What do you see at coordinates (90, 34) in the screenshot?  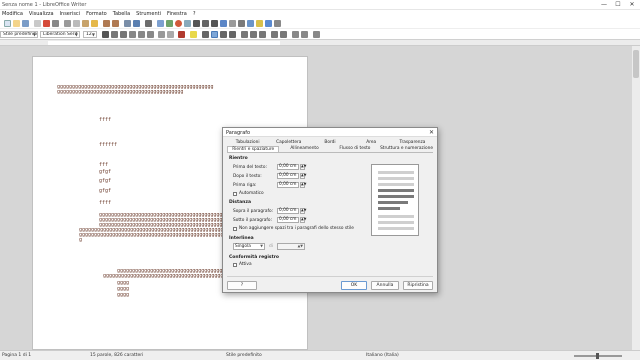 I see `font-size-select: 12 ▼` at bounding box center [90, 34].